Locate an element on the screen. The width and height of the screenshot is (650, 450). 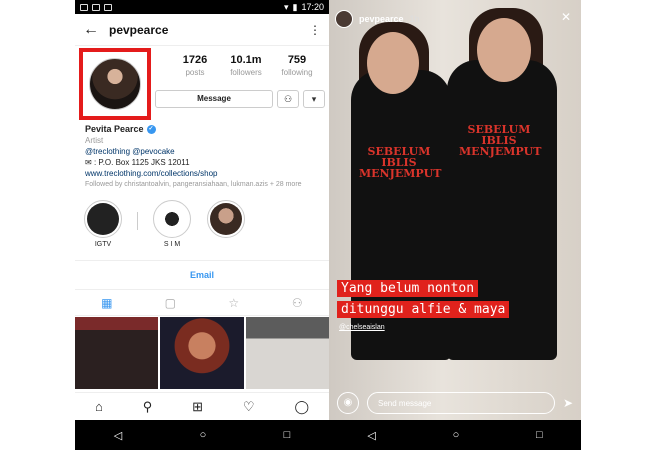
profile-tabs: ▦ ▢ ☆ ⚇ is located at coordinates (202, 303).